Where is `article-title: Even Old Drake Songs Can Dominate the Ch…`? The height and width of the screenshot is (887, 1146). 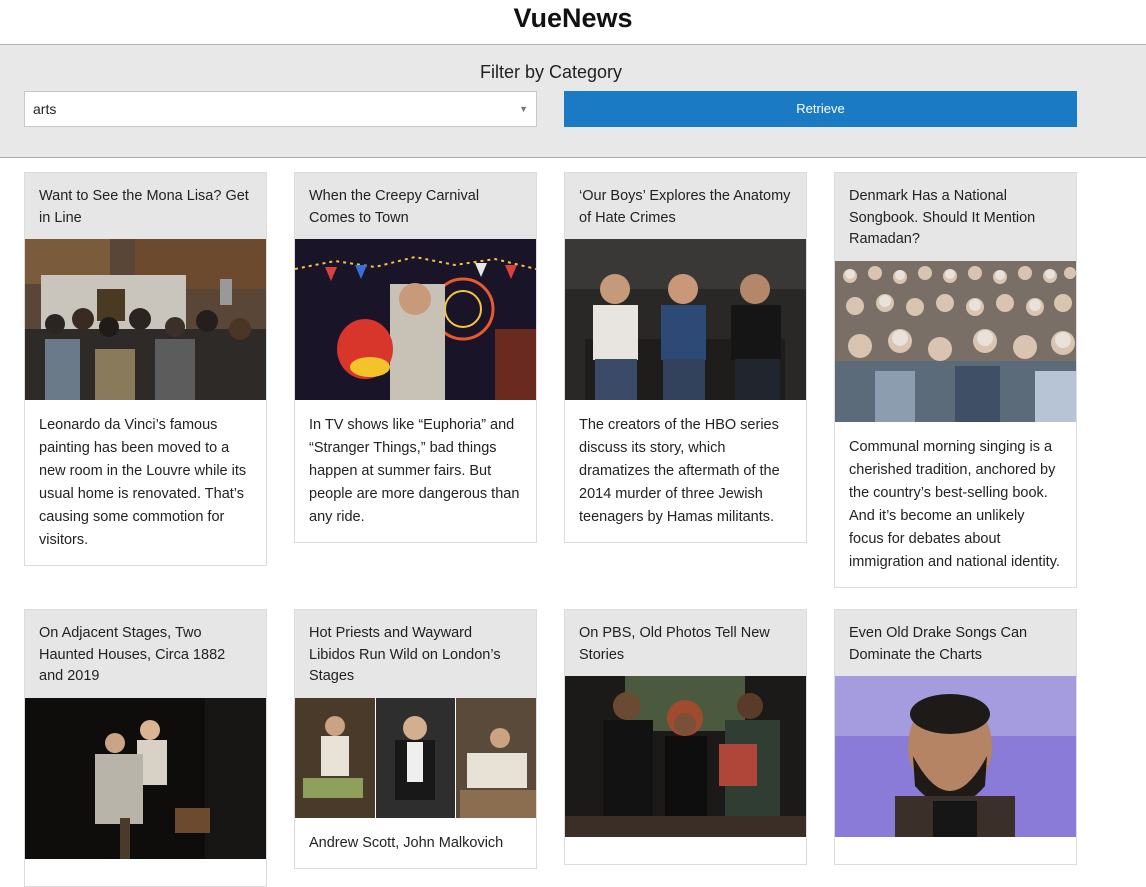 article-title: Even Old Drake Songs Can Dominate the Ch… is located at coordinates (955, 643).